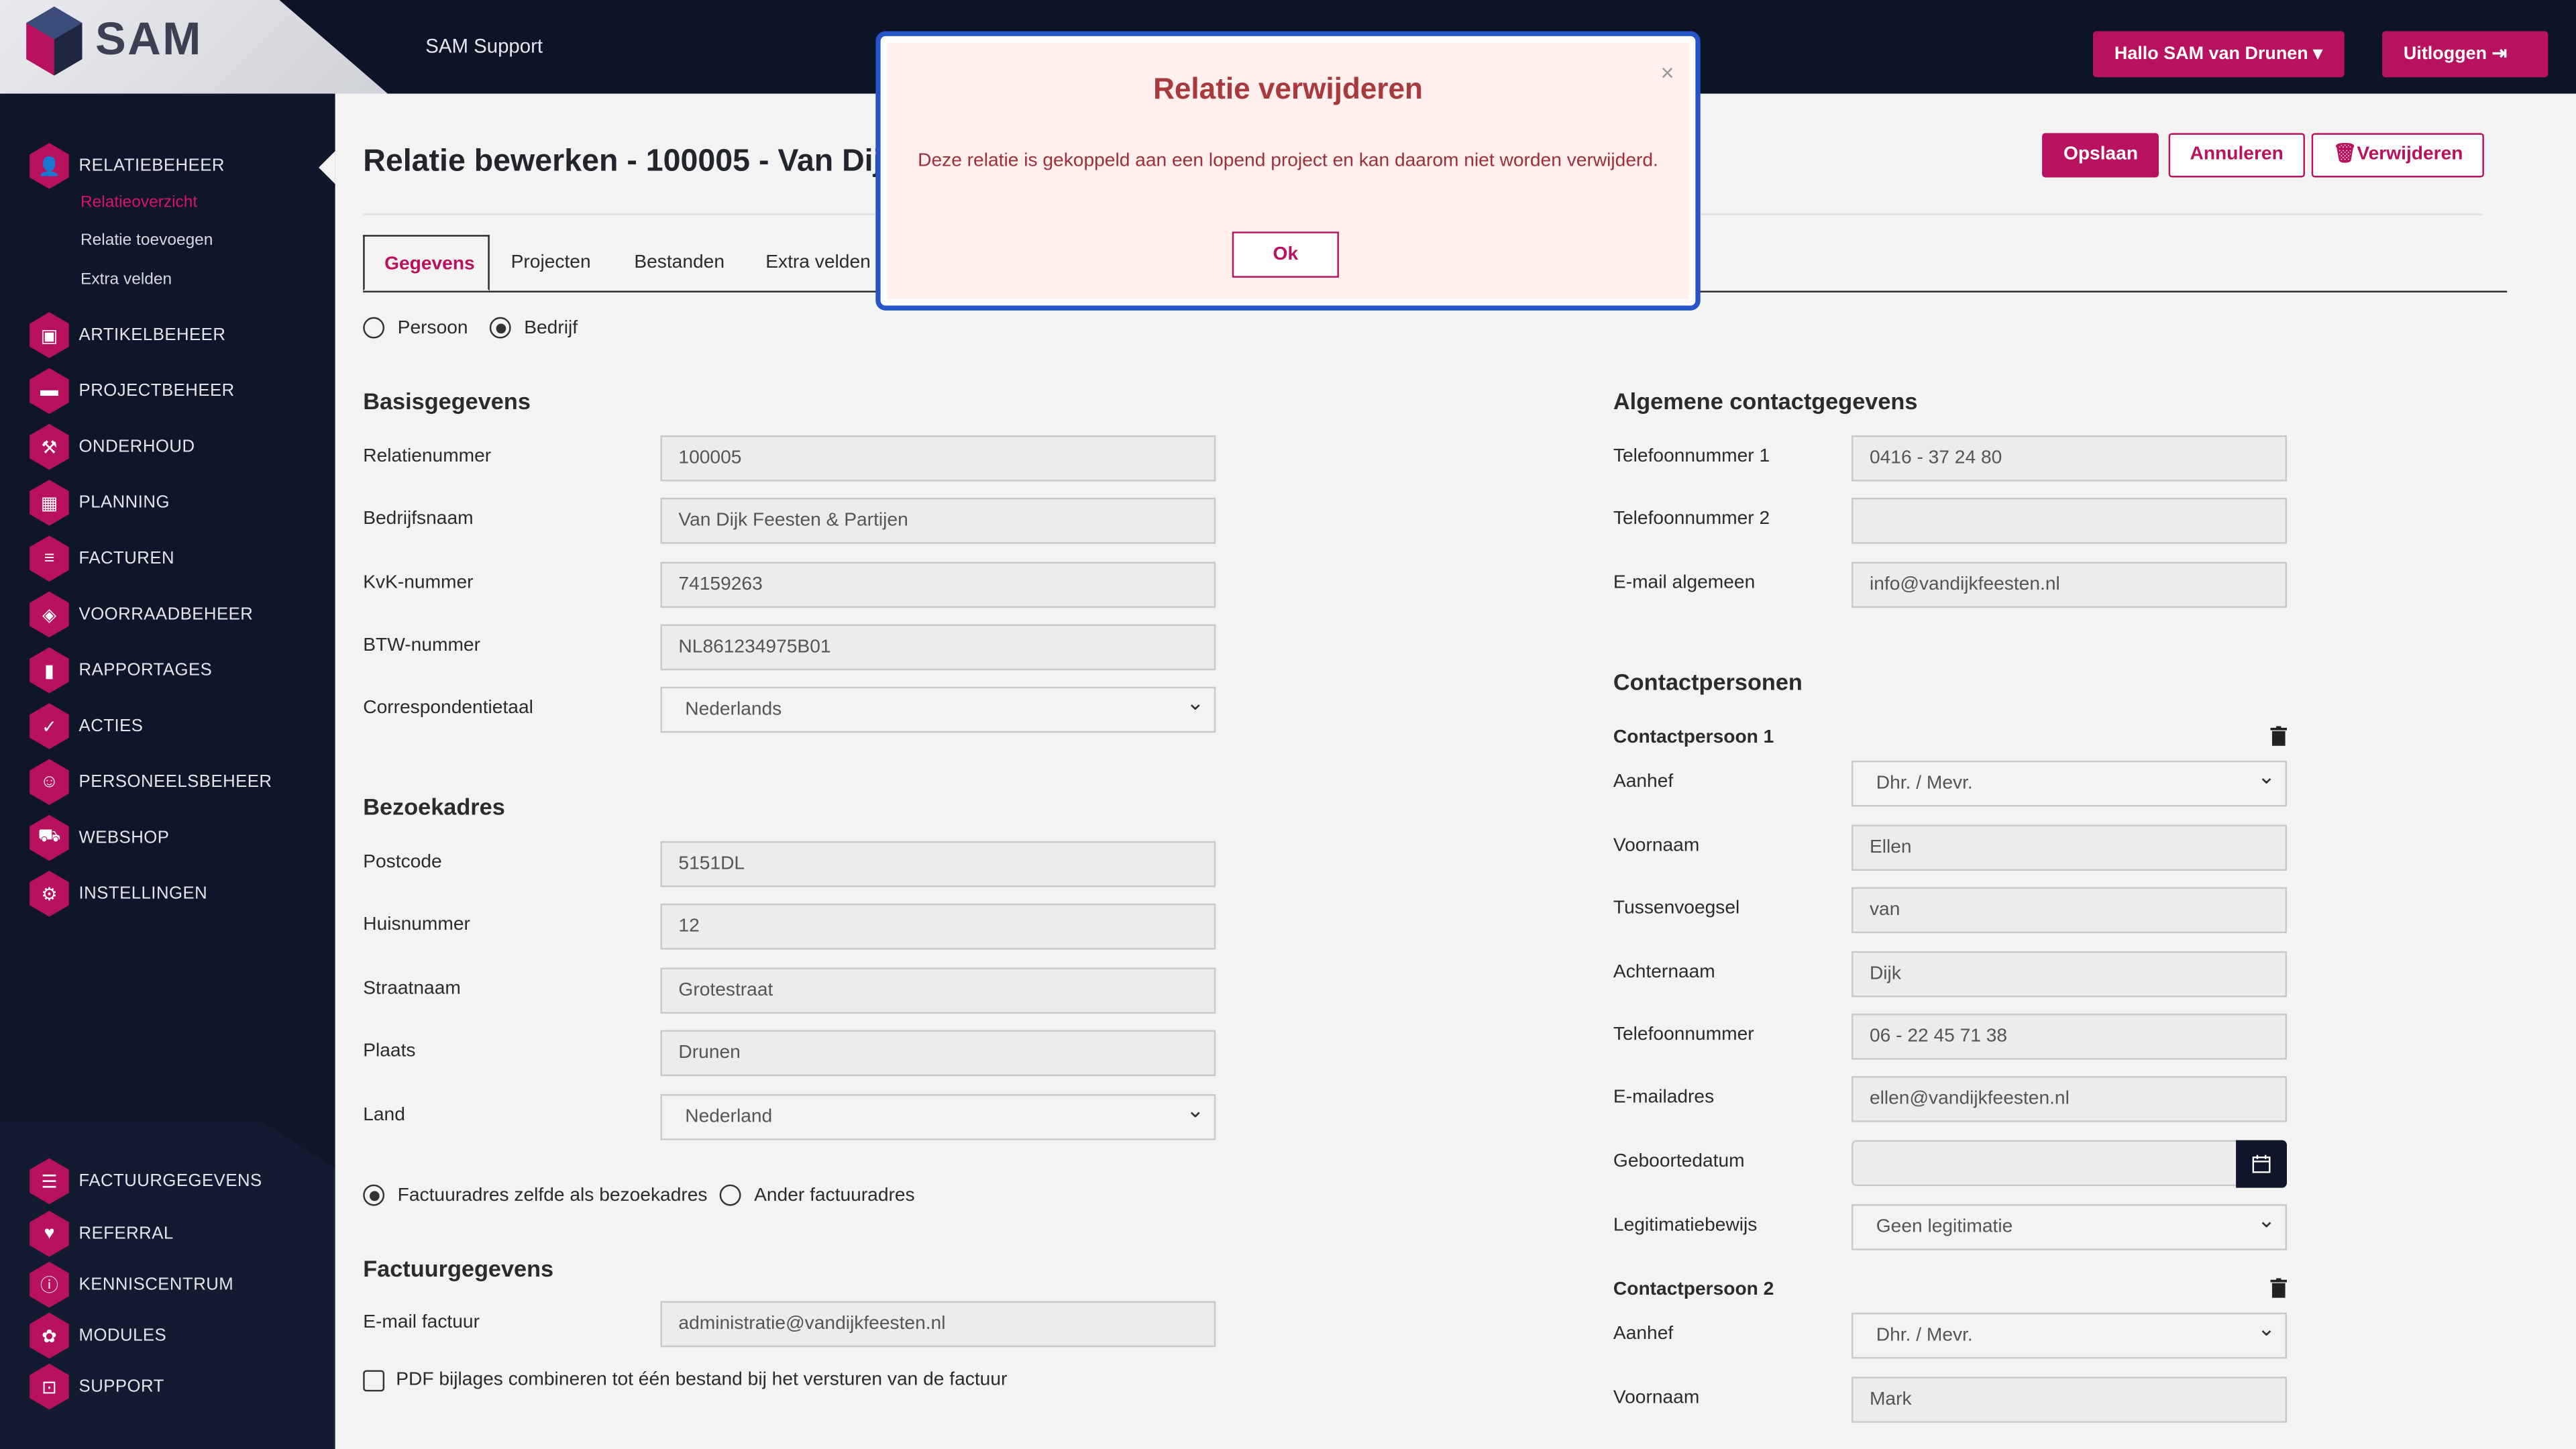 The height and width of the screenshot is (1449, 2576). Describe the element at coordinates (2069, 974) in the screenshot. I see `achternaam-input: Dijk` at that location.